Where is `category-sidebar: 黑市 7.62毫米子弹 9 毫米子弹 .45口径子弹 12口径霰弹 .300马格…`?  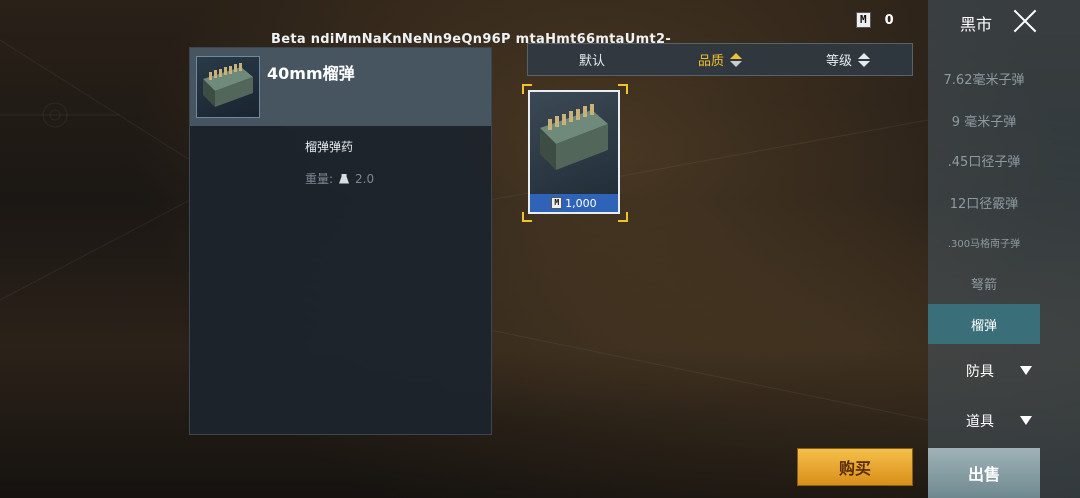 category-sidebar: 黑市 7.62毫米子弹 9 毫米子弹 .45口径子弹 12口径霰弹 .300马格… is located at coordinates (1004, 249).